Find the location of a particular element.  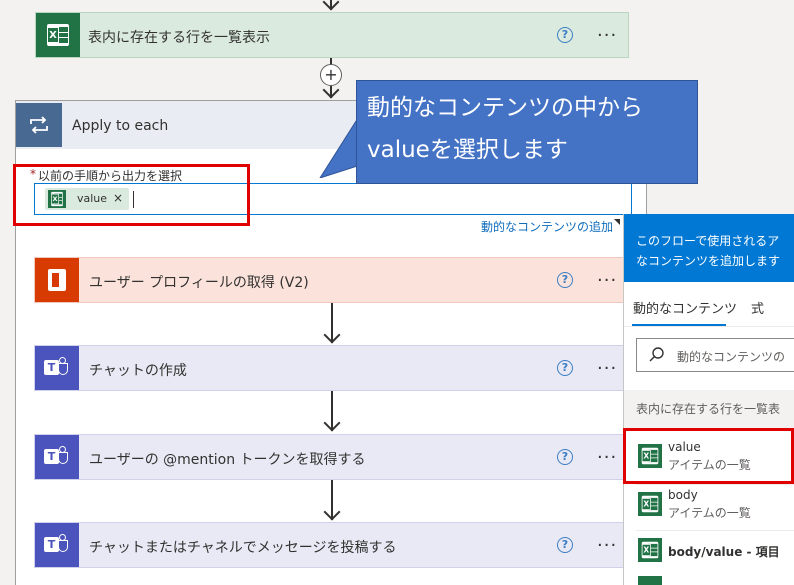

tab-dynamic-content: 動的なコンテンツ is located at coordinates (685, 307).